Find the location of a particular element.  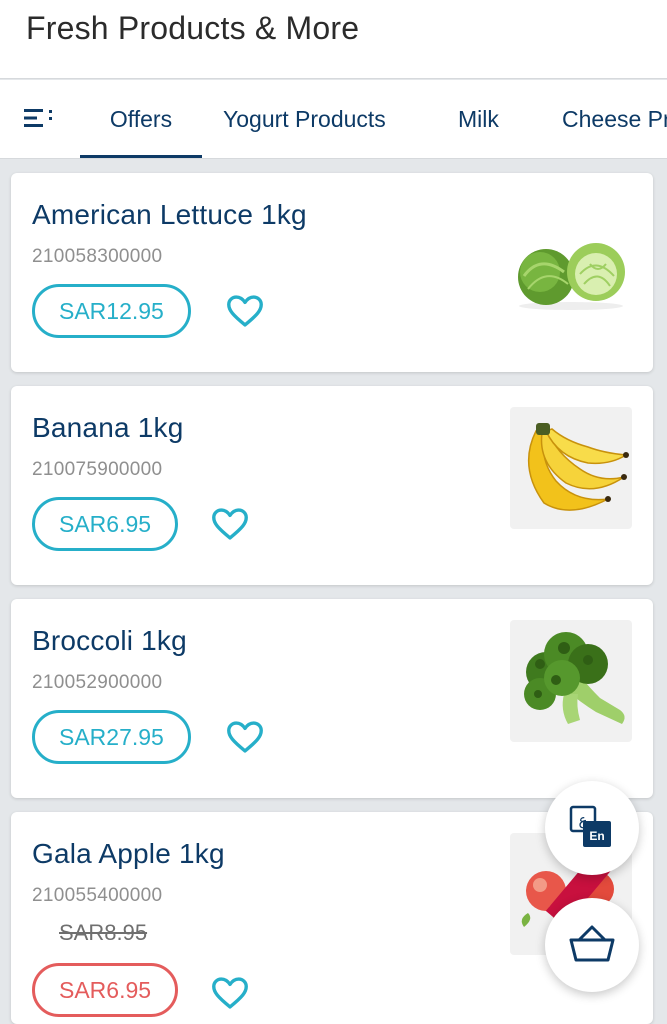

app-header: Fresh Products & More is located at coordinates (333, 39).